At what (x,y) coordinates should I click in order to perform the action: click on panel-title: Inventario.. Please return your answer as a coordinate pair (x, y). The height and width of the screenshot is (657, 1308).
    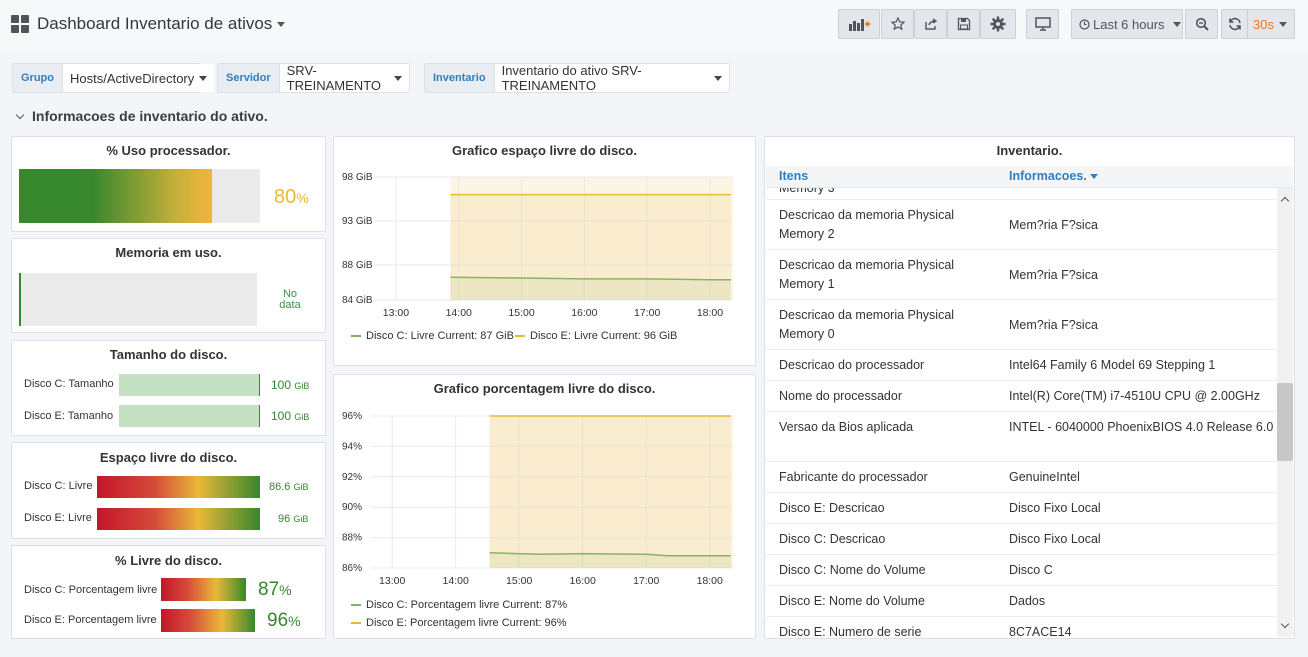
    Looking at the image, I should click on (1029, 150).